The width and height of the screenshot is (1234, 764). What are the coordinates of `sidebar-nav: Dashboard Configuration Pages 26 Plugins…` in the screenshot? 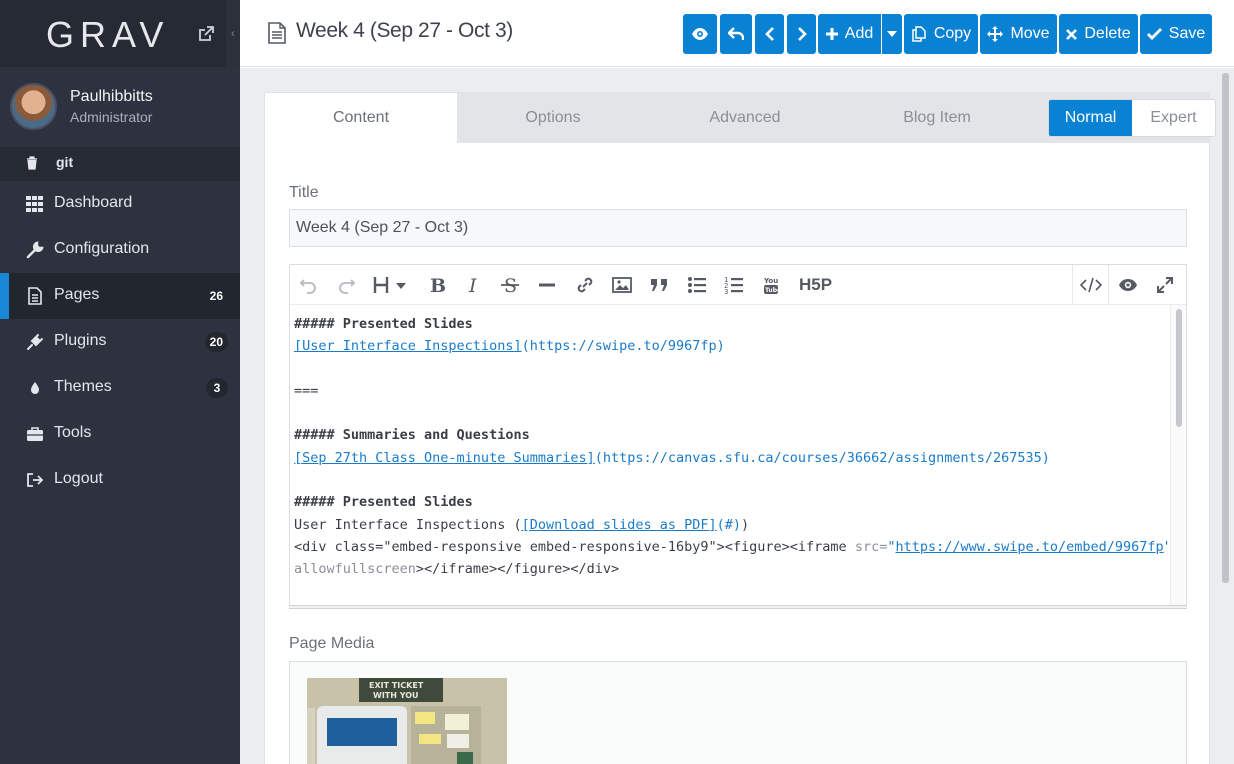 It's located at (120, 342).